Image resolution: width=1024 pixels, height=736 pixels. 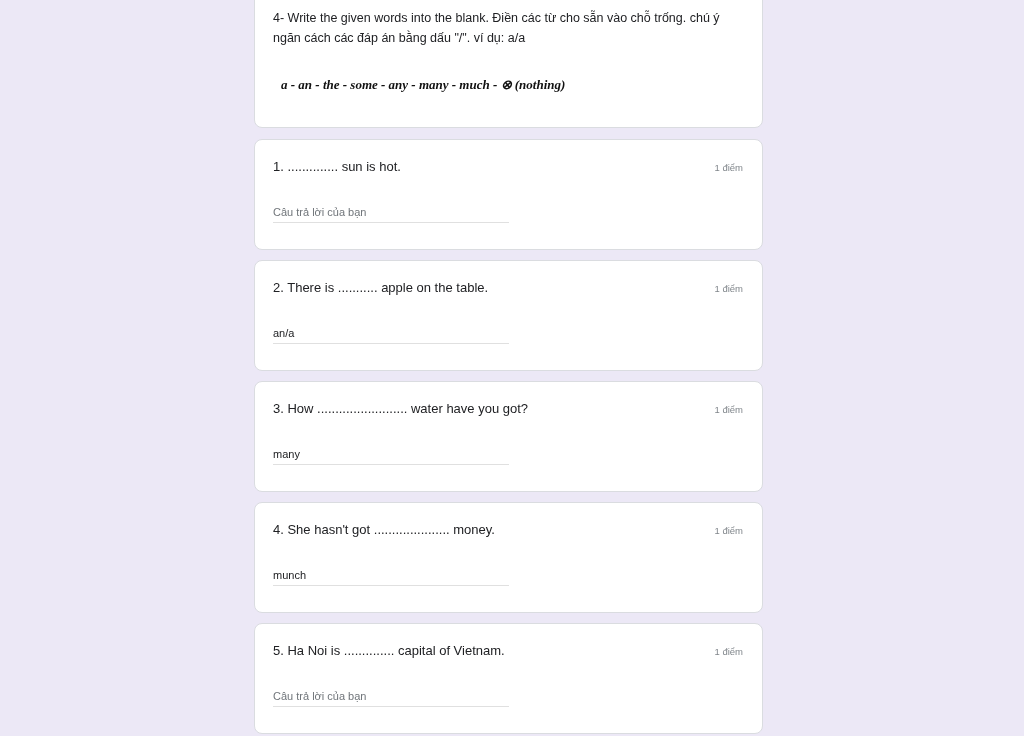 What do you see at coordinates (384, 530) in the screenshot?
I see `question-text: 4. She hasn't got ..................... money.` at bounding box center [384, 530].